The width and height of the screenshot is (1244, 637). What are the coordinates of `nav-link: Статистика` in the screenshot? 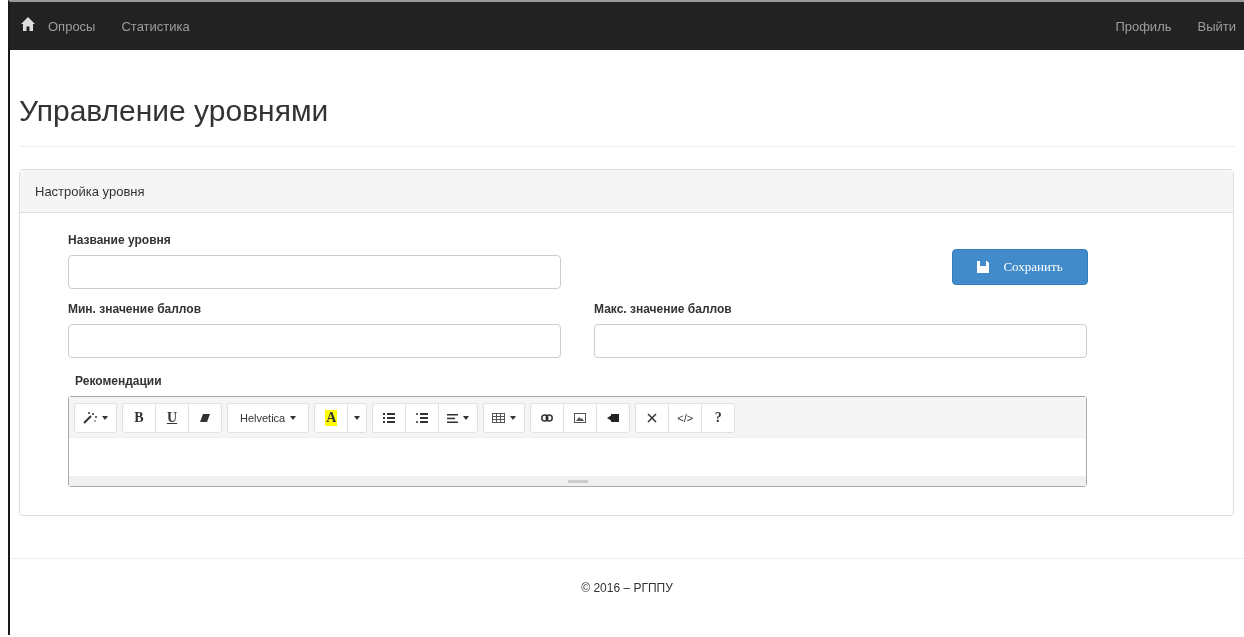 It's located at (155, 26).